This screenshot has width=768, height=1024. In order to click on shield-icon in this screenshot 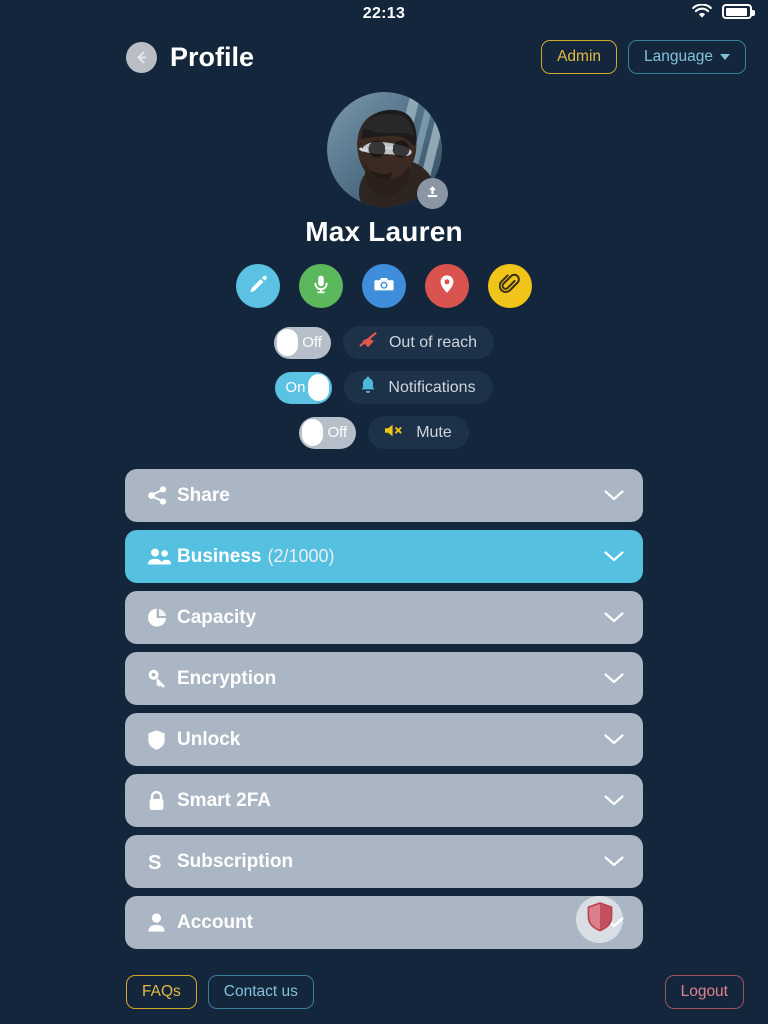, I will do `click(160, 740)`.